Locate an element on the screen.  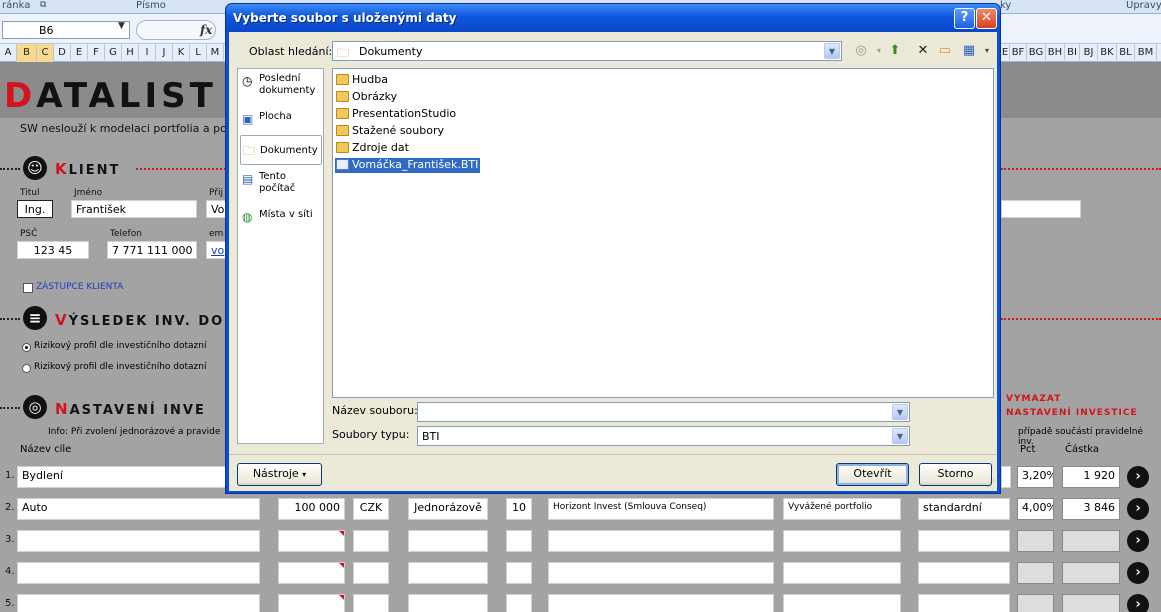
dialog-titlebar: Vyberte soubor s uloženými daty ? ✕ is located at coordinates (613, 18).